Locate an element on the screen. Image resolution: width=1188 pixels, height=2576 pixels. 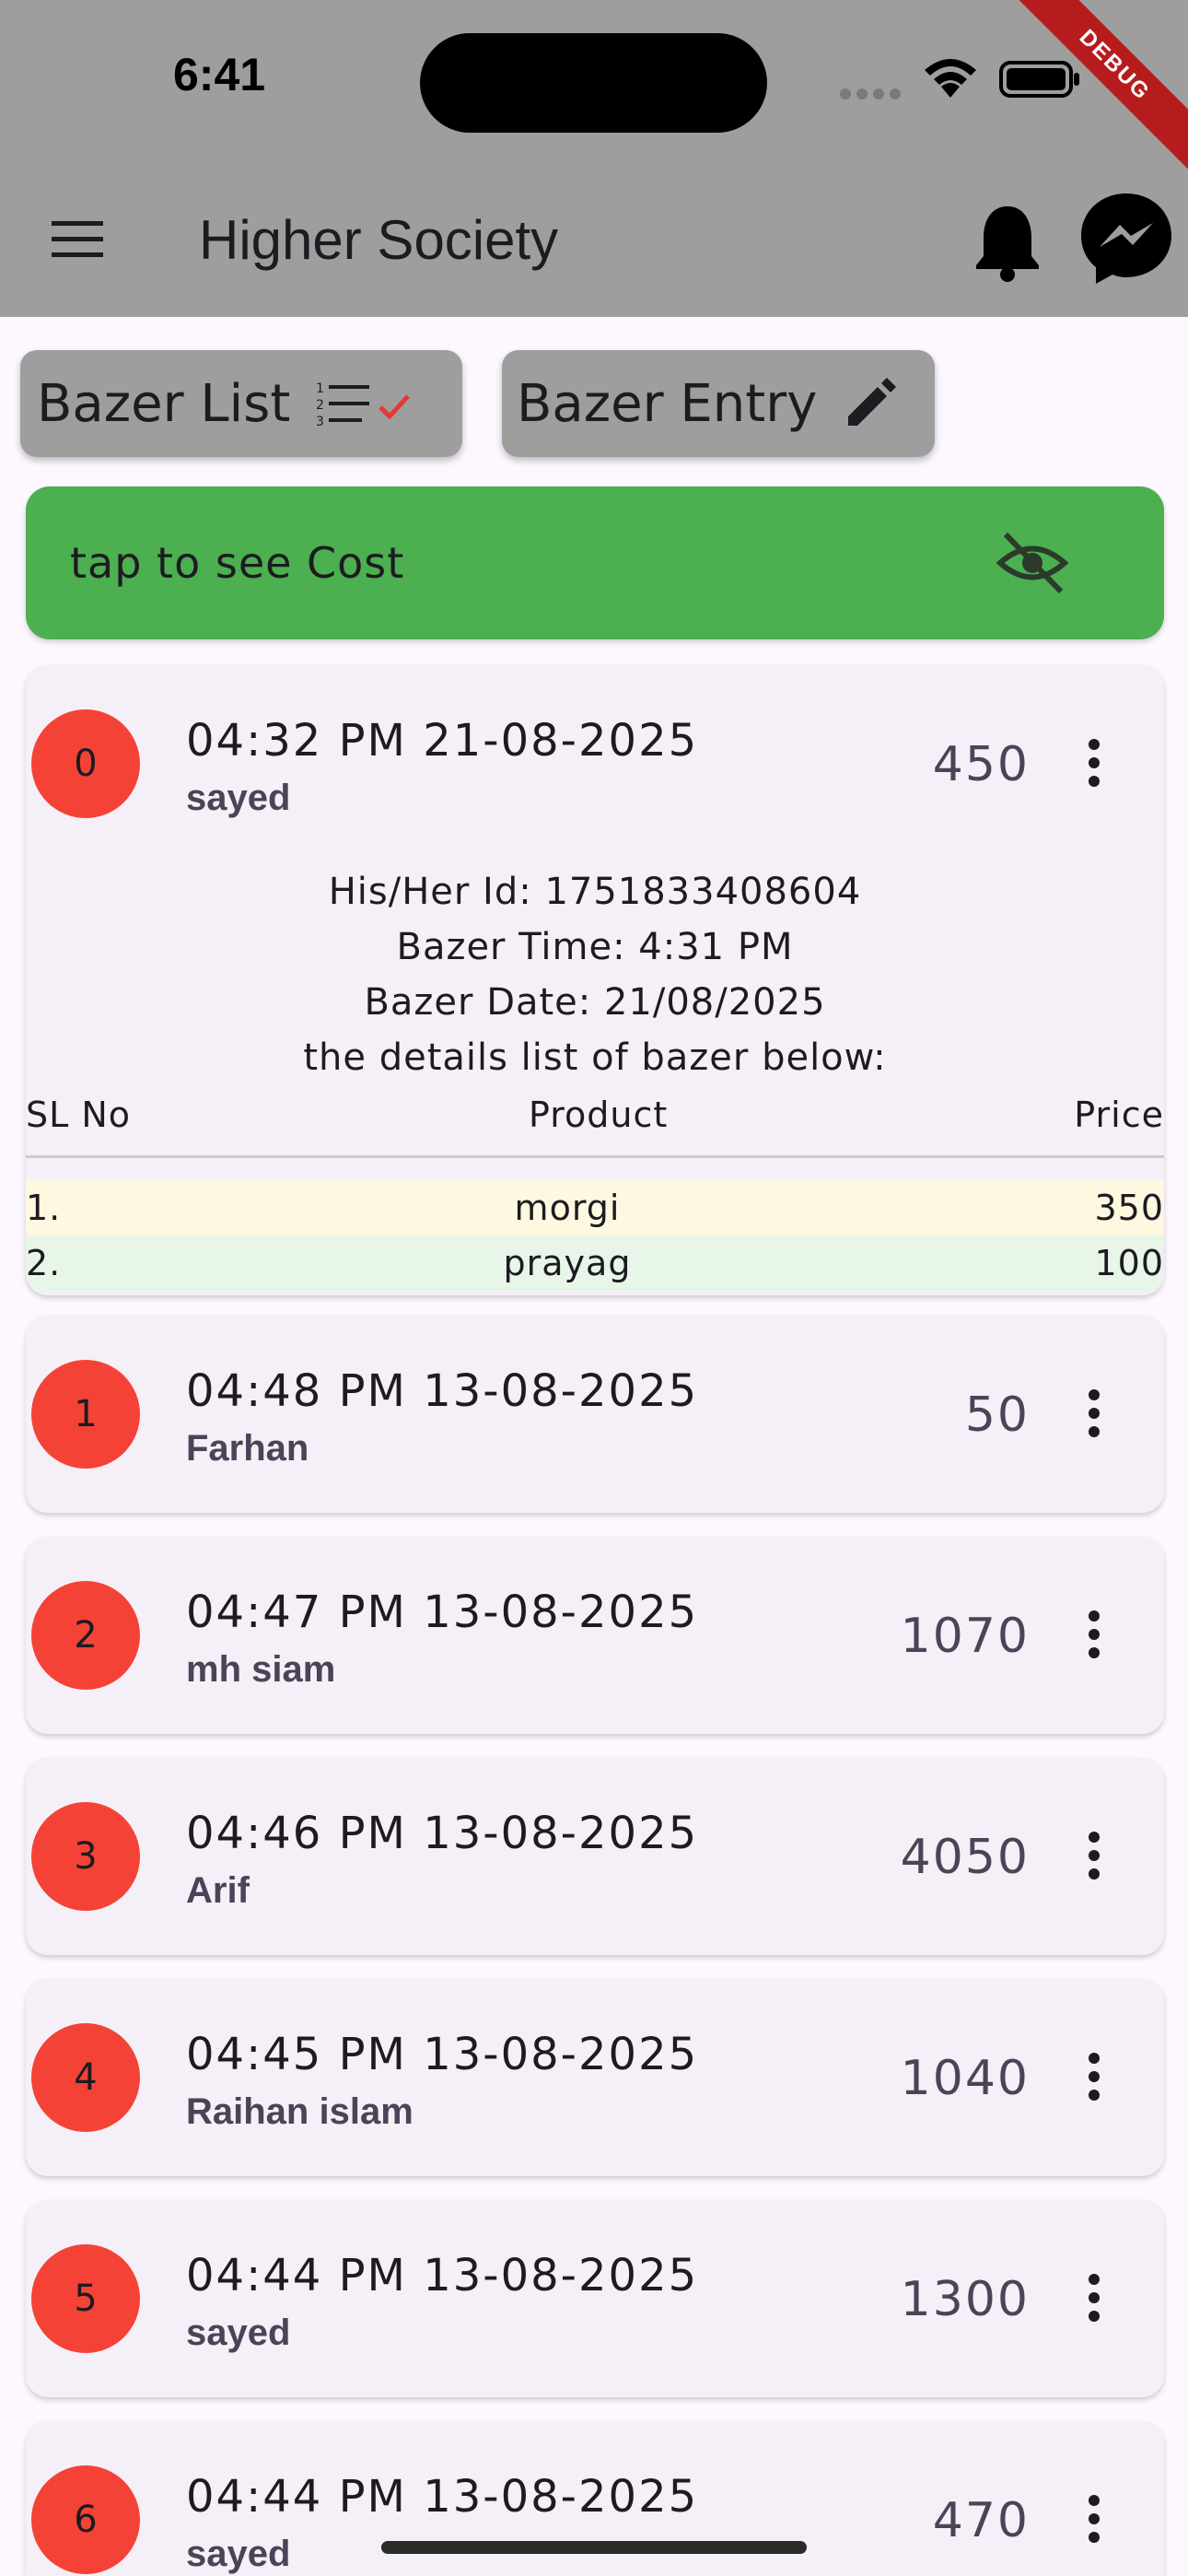
list-item: 3 04:46 PM 13-08-2025 Arif 4050 is located at coordinates (595, 1856).